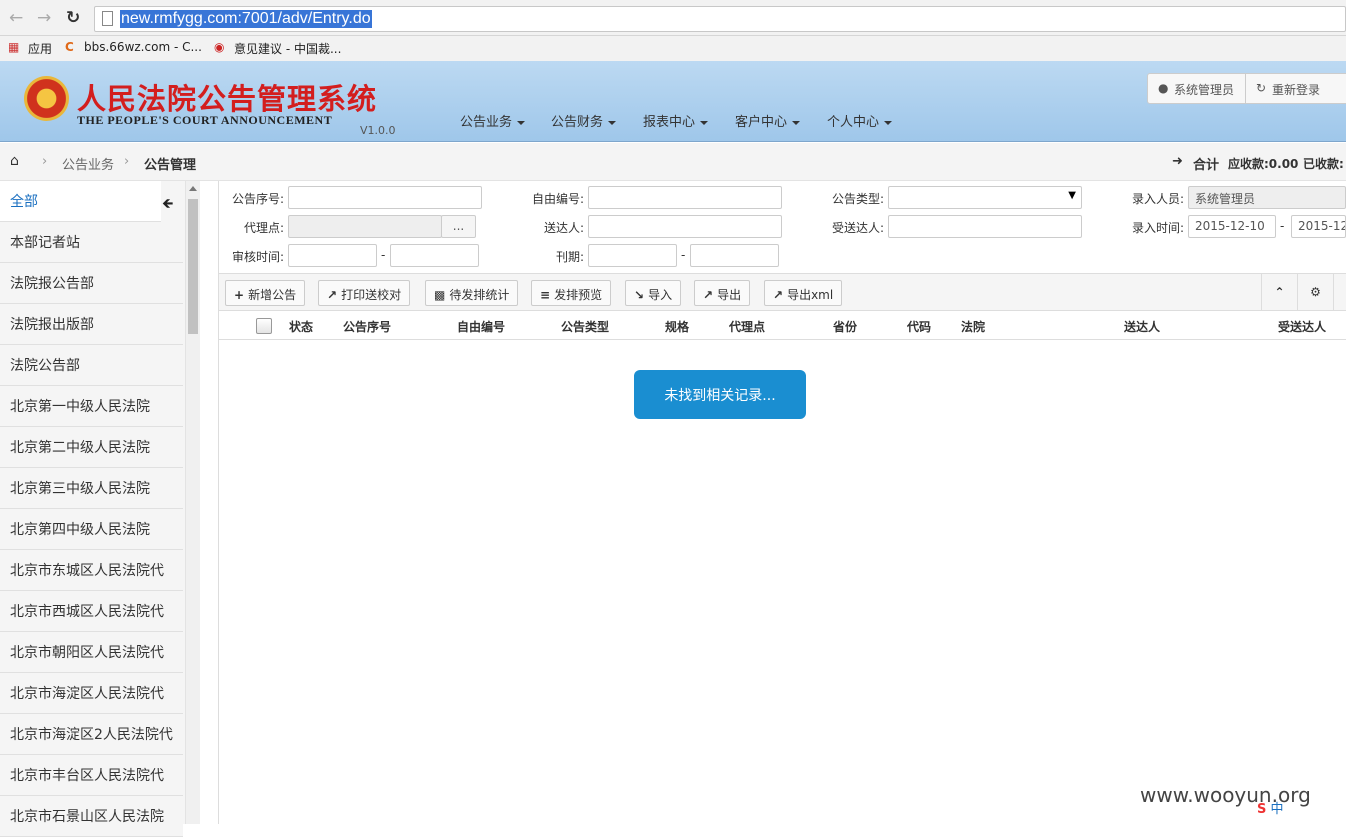  What do you see at coordinates (365, 226) in the screenshot?
I see `agent-input` at bounding box center [365, 226].